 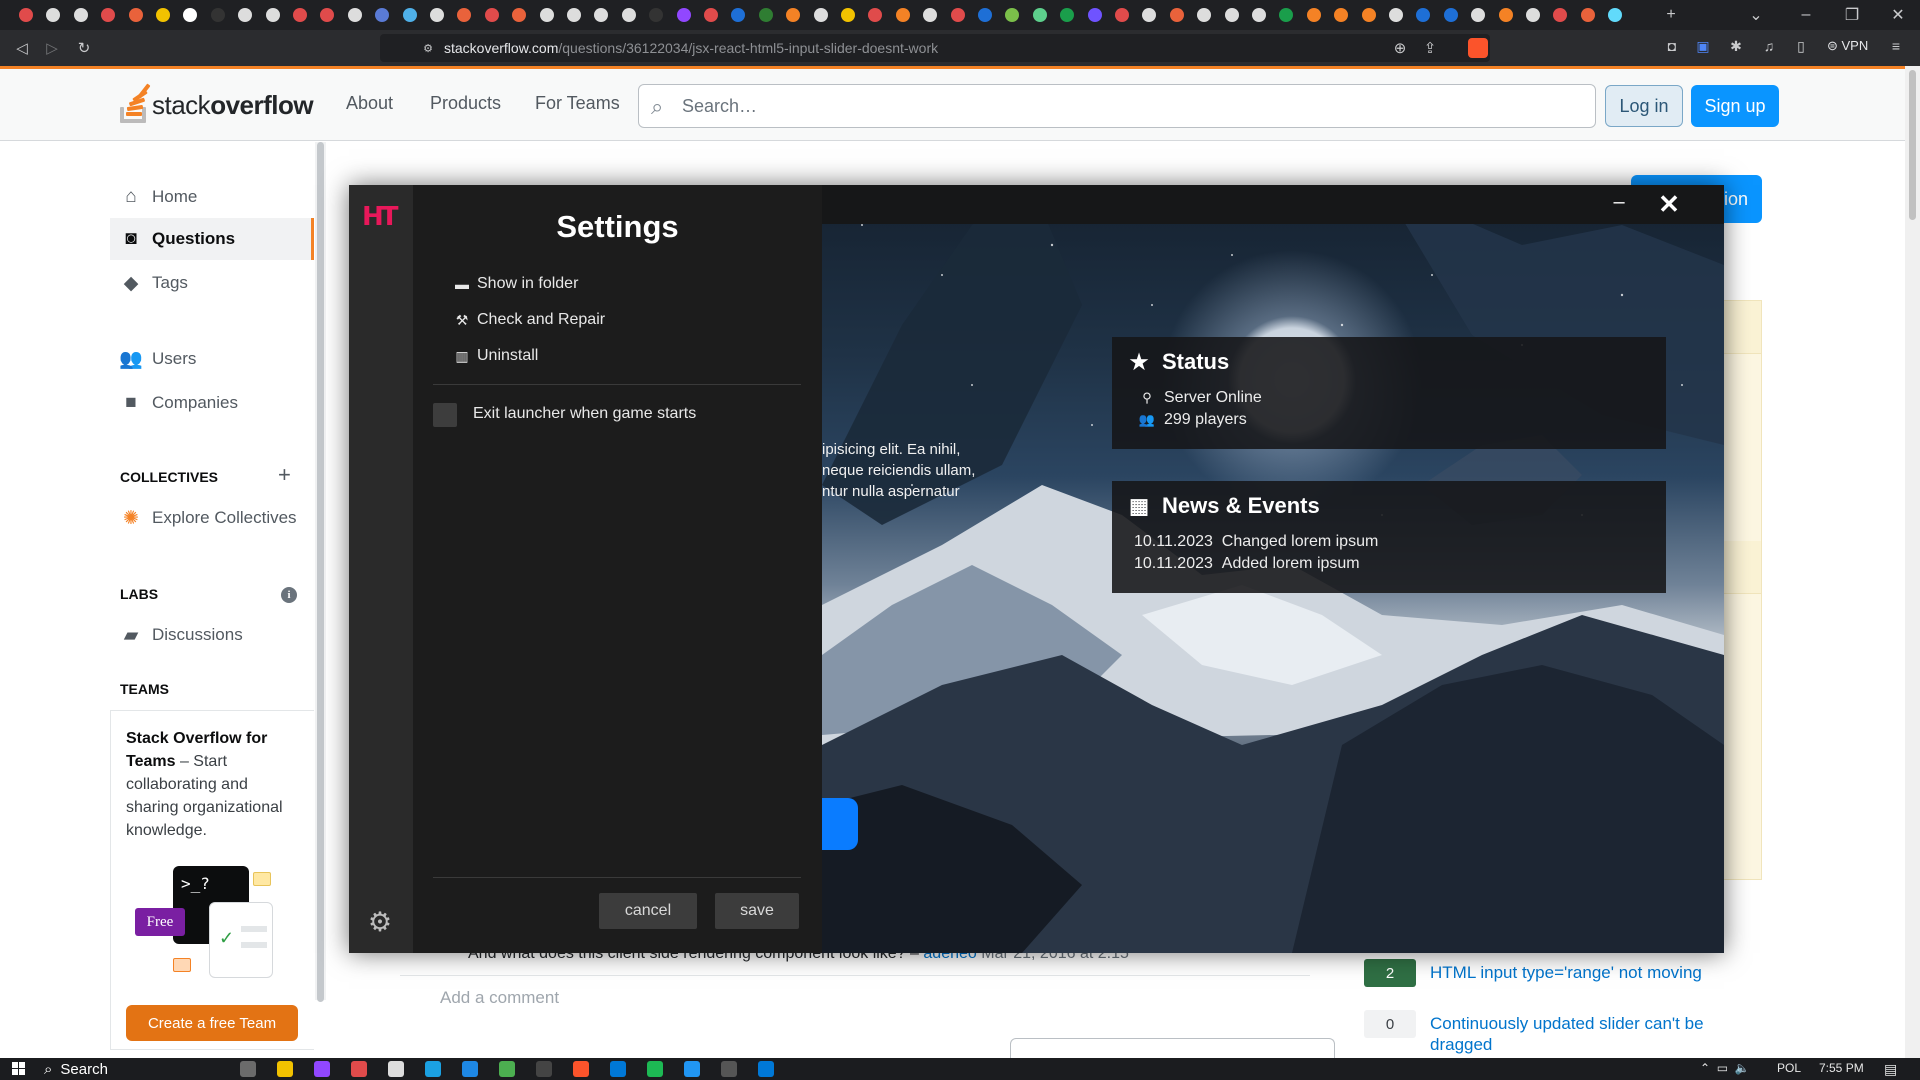 What do you see at coordinates (840, 824) in the screenshot?
I see `play-button-edge` at bounding box center [840, 824].